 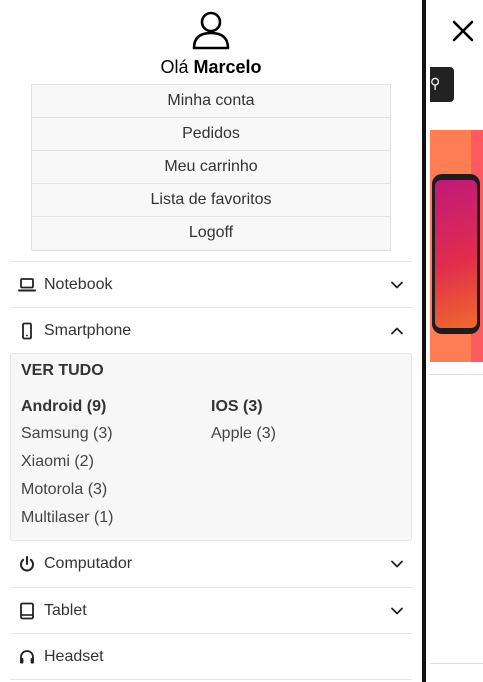 I want to click on category-notebook: Notebook, so click(x=211, y=284).